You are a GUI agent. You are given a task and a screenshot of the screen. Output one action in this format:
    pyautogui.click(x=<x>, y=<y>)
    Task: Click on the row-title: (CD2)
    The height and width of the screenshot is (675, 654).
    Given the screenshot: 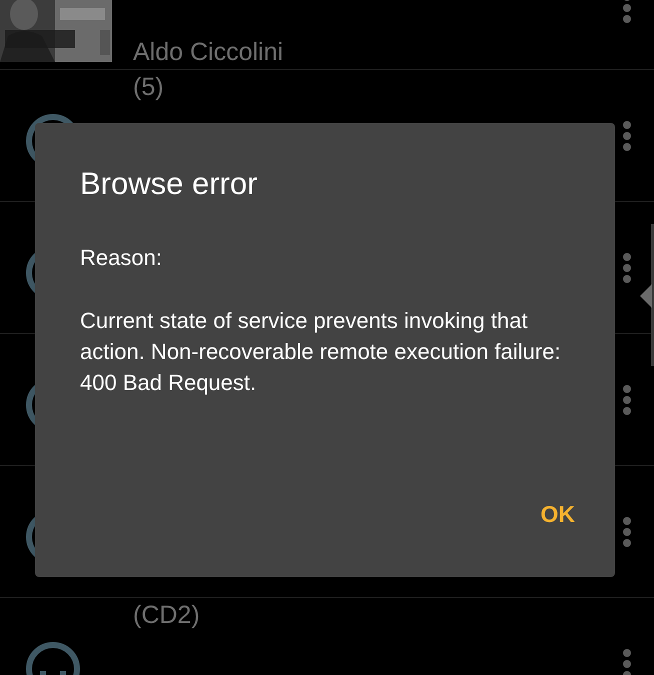 What is the action you would take?
    pyautogui.click(x=166, y=615)
    